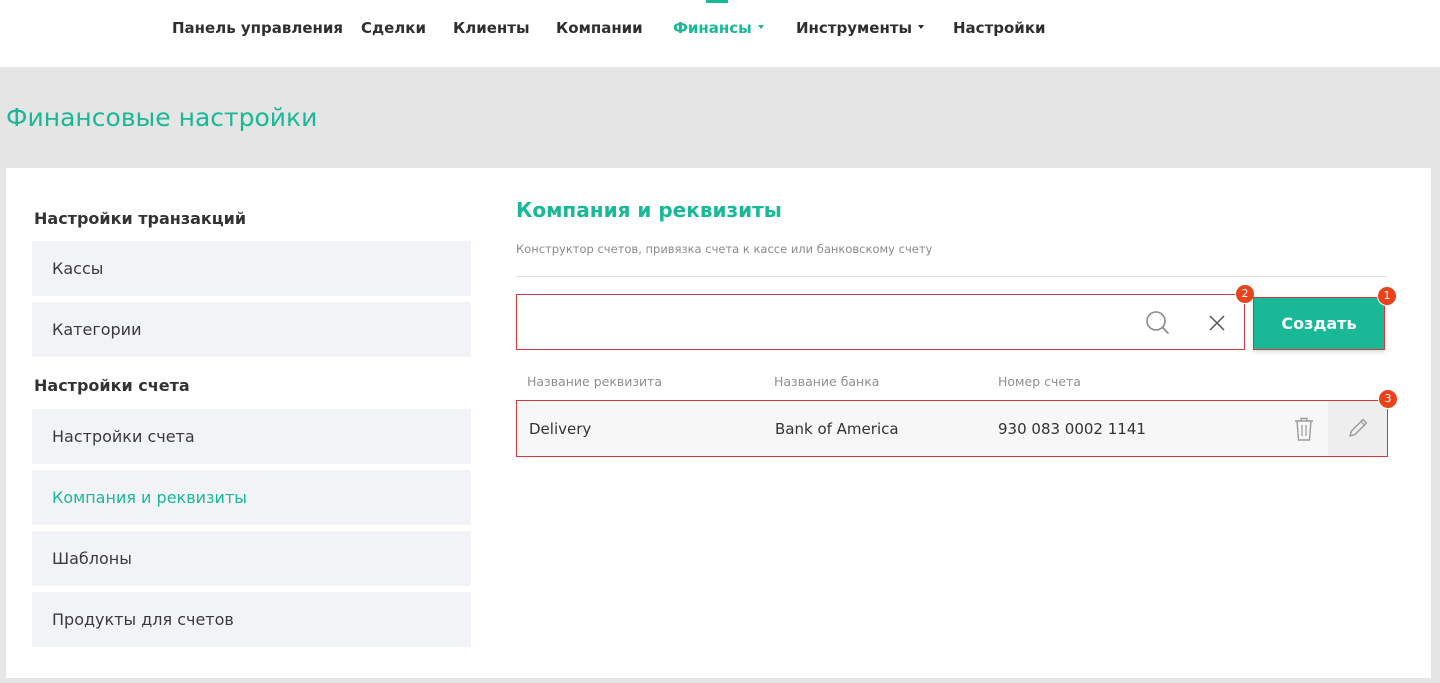 The height and width of the screenshot is (683, 1440). Describe the element at coordinates (827, 381) in the screenshot. I see `column-header-bank-name: Название банка` at that location.